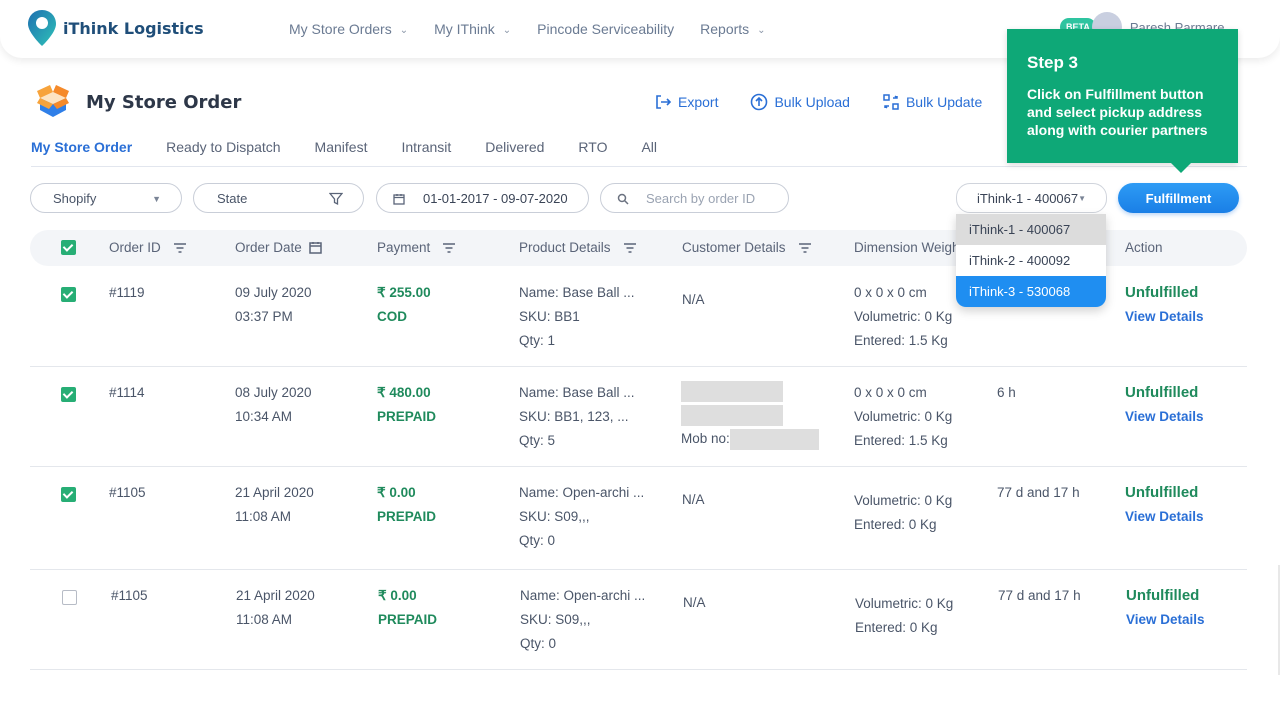  Describe the element at coordinates (732, 29) in the screenshot. I see `nav-reports: Reports ⌄` at that location.